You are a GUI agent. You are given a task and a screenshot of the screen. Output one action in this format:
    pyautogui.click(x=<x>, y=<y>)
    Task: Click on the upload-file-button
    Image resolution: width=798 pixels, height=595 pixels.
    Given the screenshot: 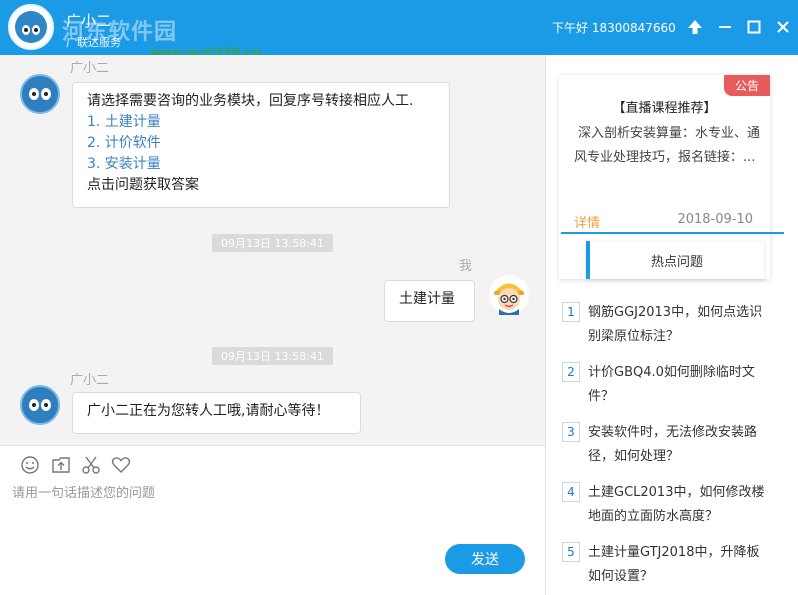 What is the action you would take?
    pyautogui.click(x=61, y=465)
    